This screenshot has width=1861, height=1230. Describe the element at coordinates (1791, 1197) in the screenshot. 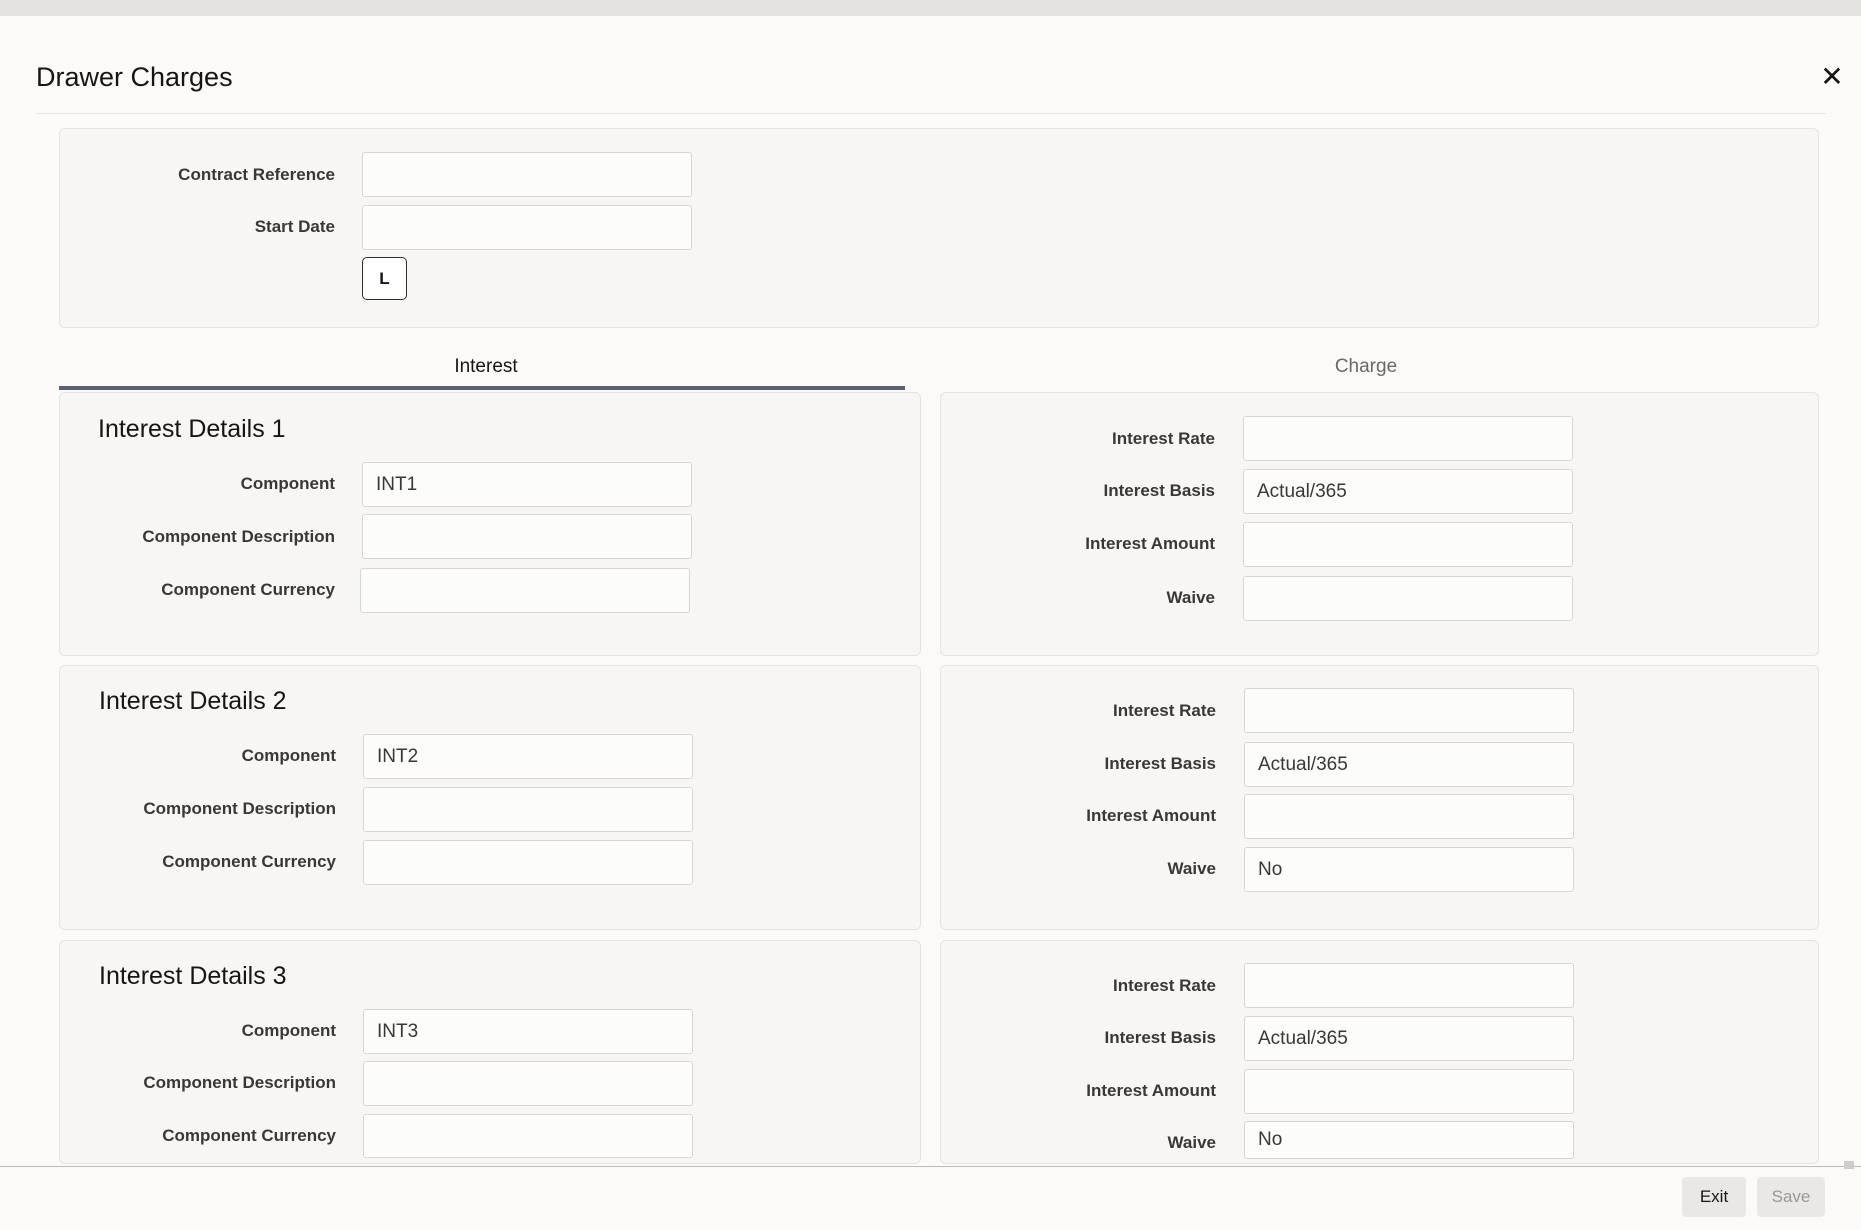

I see `save-button: Save` at that location.